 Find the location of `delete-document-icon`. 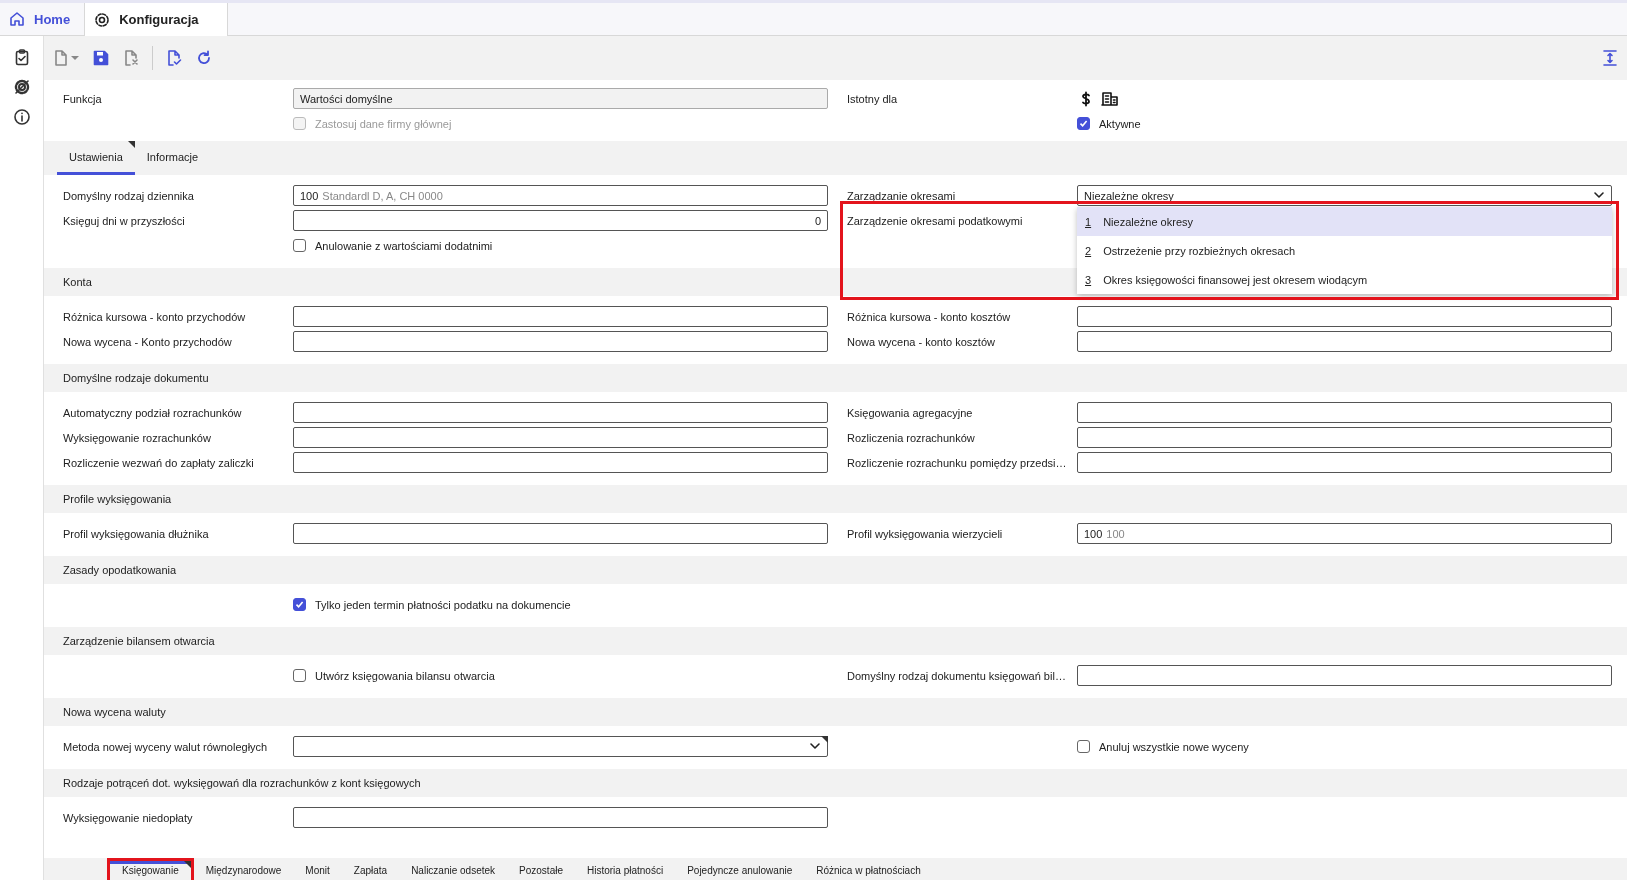

delete-document-icon is located at coordinates (131, 58).